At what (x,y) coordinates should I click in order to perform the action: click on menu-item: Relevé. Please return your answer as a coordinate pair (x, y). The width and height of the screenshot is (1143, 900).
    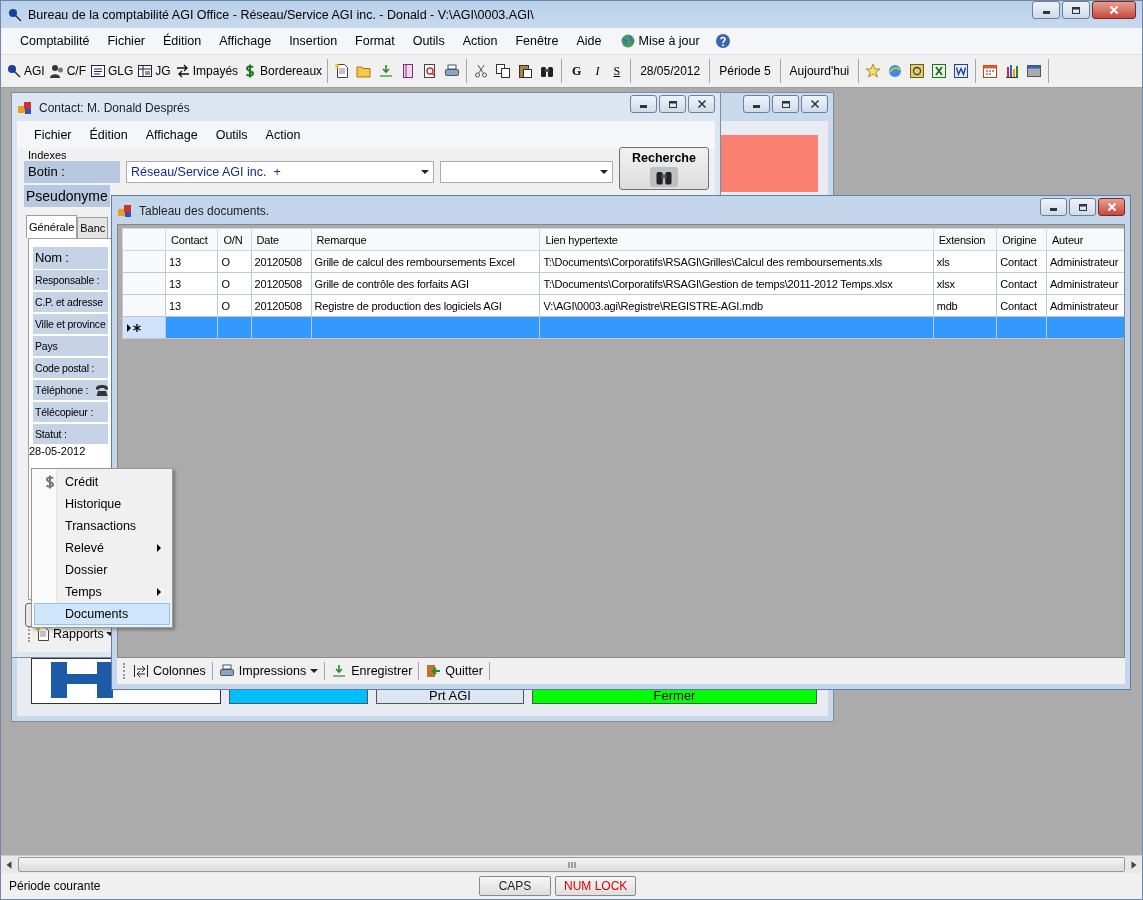
    Looking at the image, I should click on (102, 548).